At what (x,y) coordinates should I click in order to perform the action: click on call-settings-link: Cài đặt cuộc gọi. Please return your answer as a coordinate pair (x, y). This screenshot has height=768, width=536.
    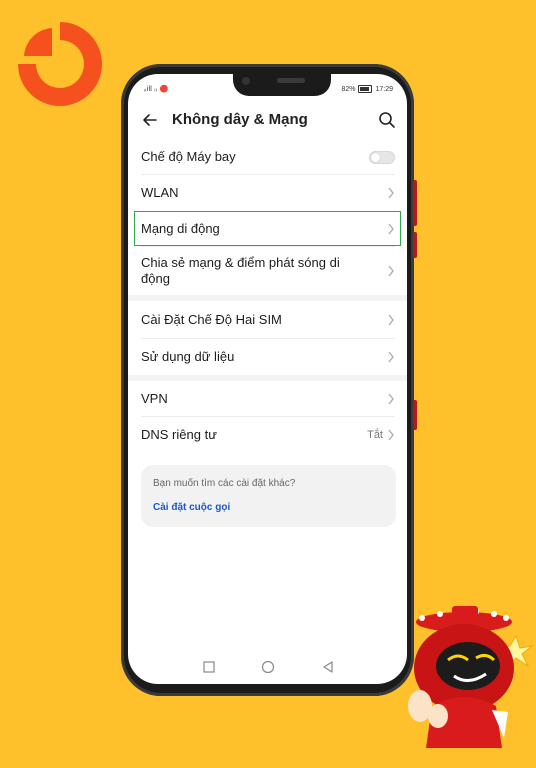
    Looking at the image, I should click on (191, 507).